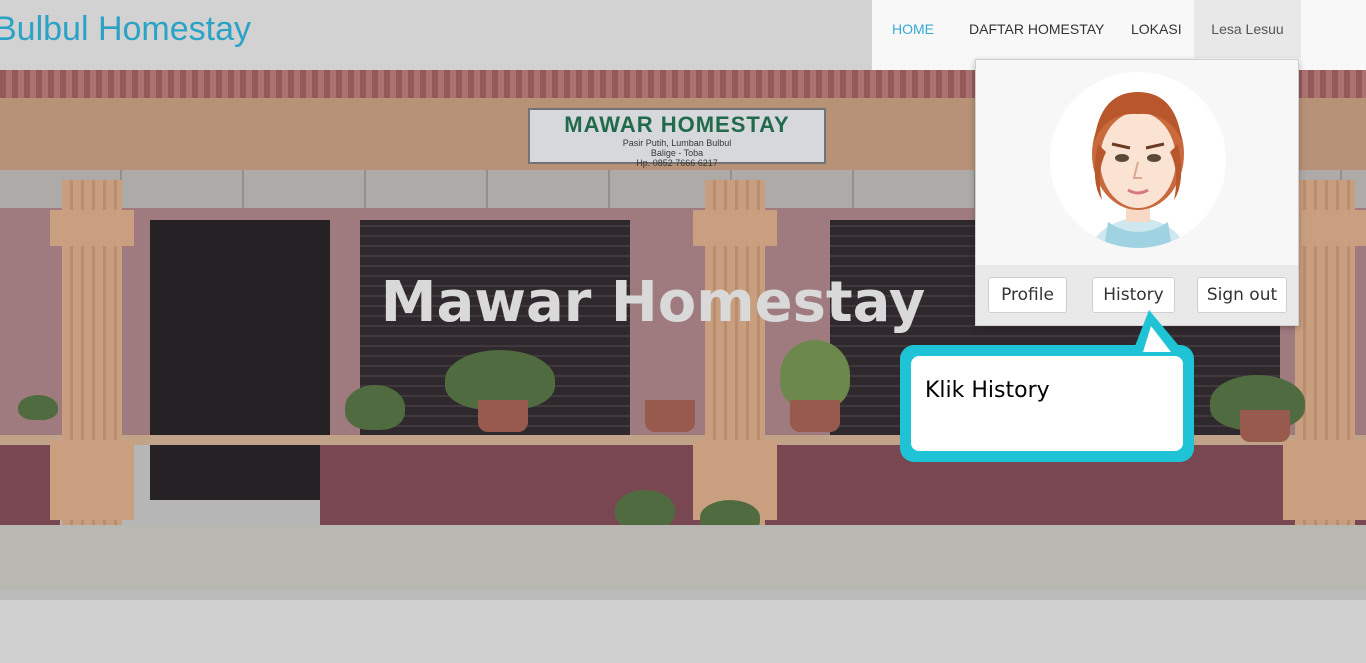  What do you see at coordinates (1156, 29) in the screenshot?
I see `nav-lokasi: LOKASI` at bounding box center [1156, 29].